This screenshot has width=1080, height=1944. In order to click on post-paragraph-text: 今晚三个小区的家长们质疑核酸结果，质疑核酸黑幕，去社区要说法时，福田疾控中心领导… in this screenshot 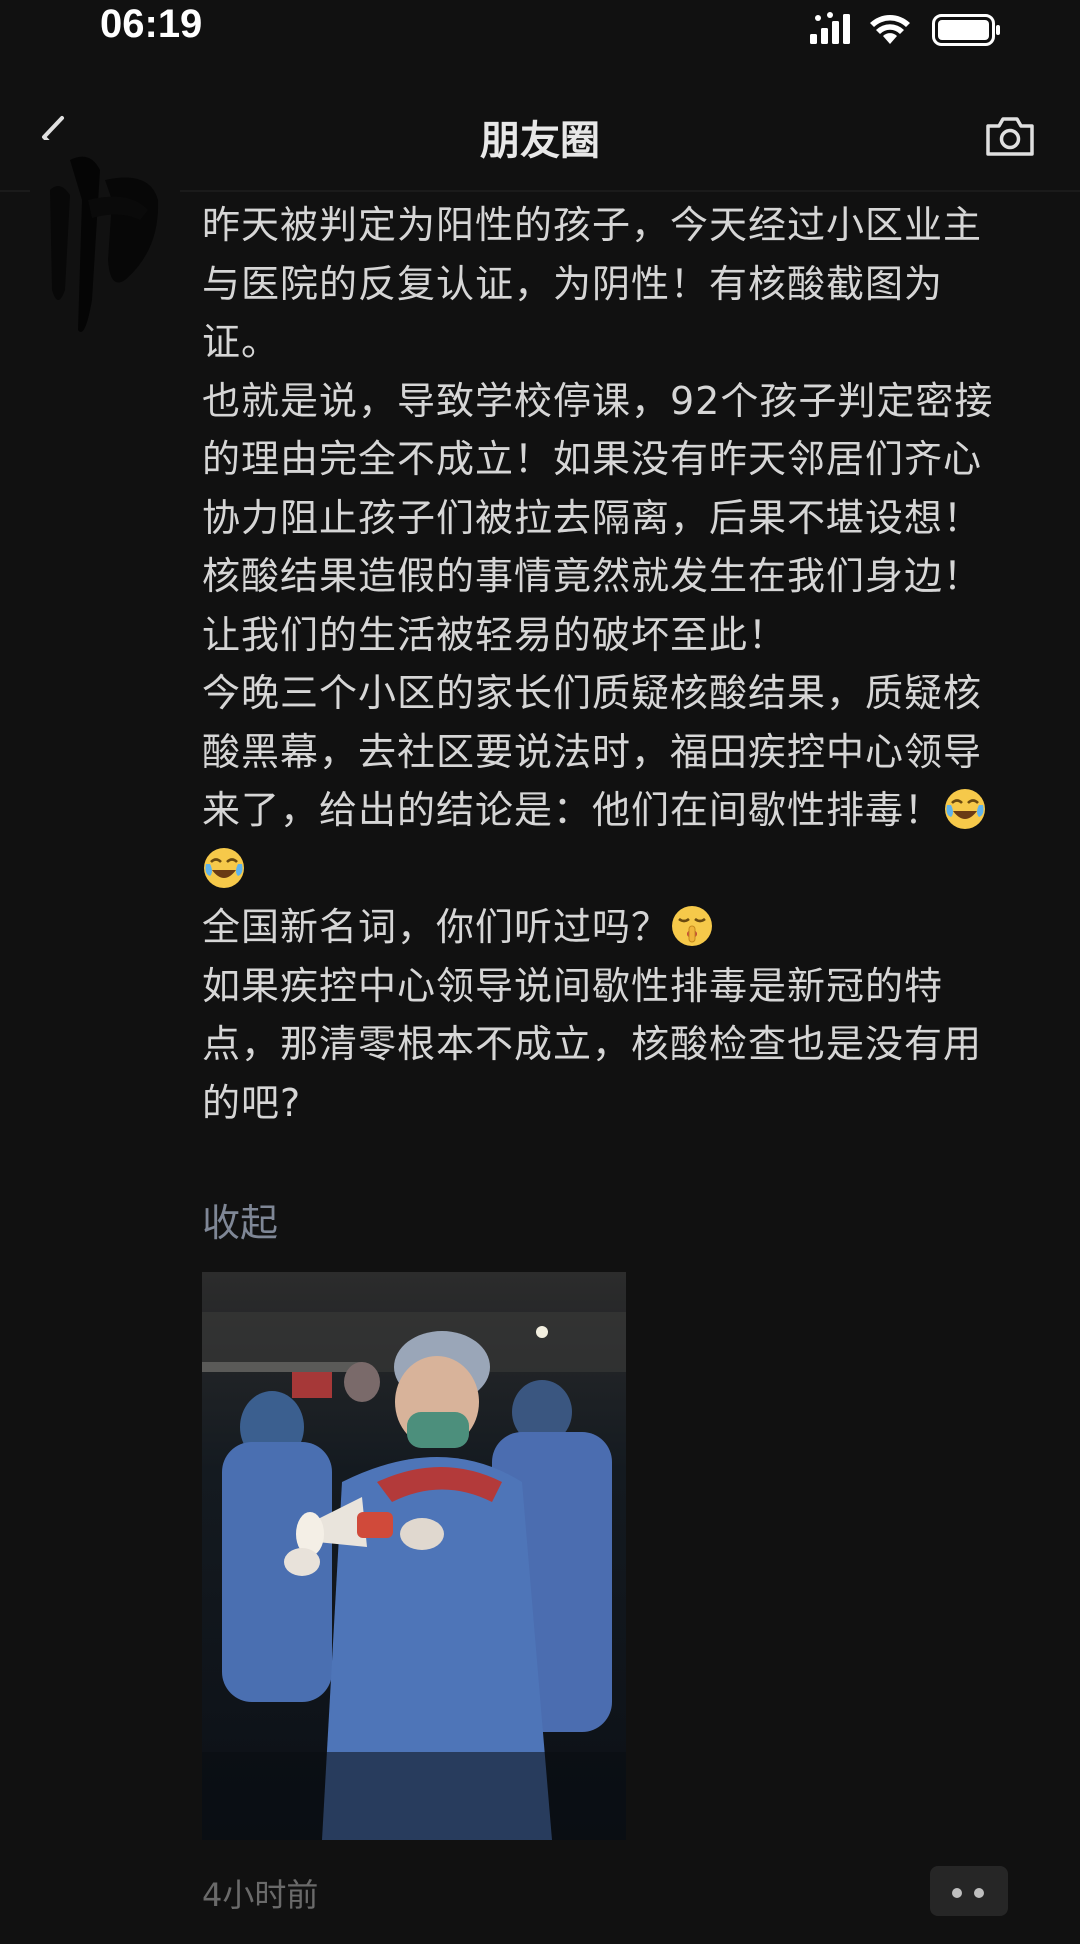, I will do `click(592, 751)`.